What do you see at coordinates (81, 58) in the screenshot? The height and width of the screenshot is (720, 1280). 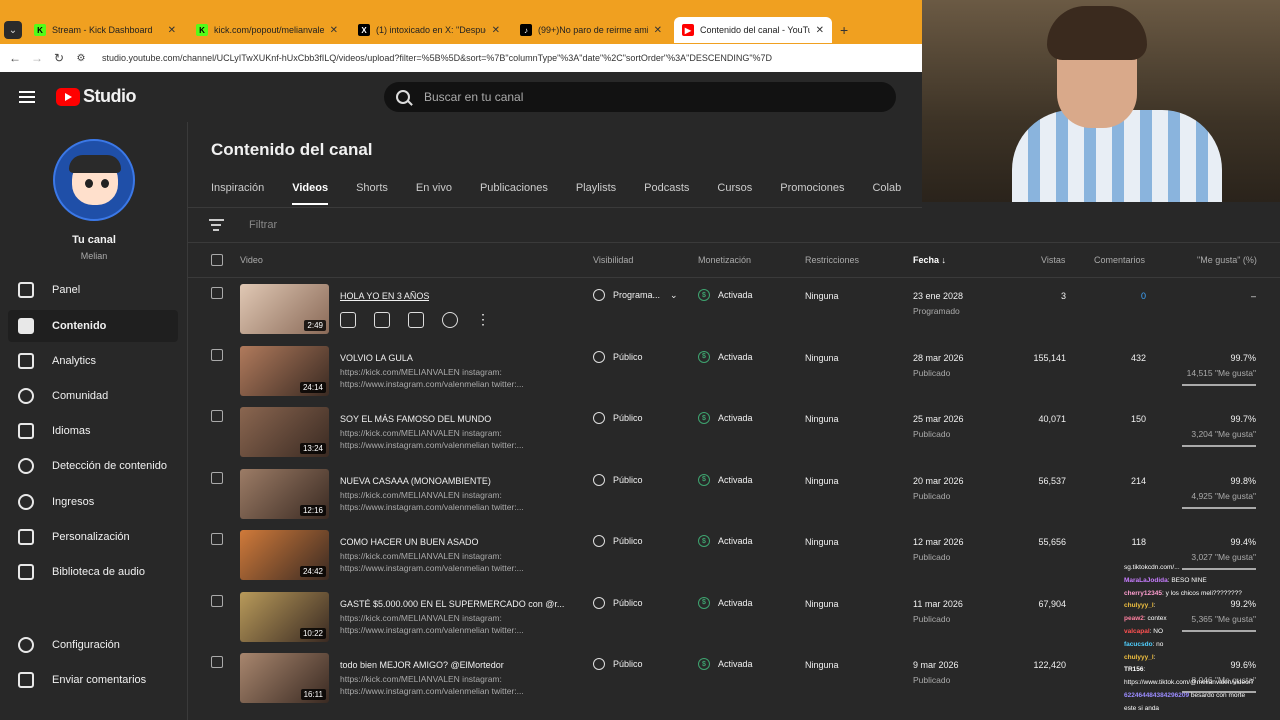 I see `site-info-icon: ⚙` at bounding box center [81, 58].